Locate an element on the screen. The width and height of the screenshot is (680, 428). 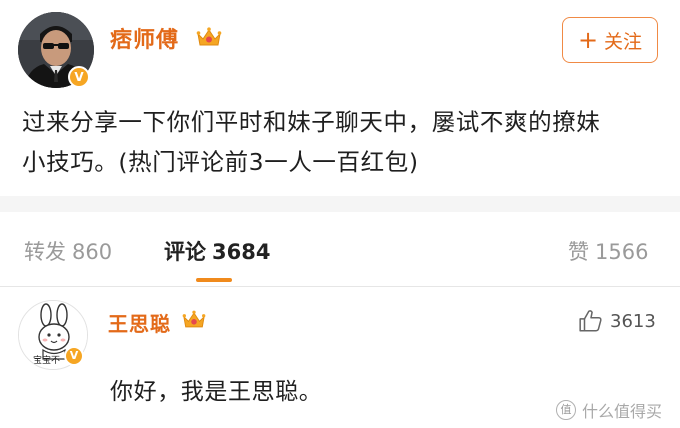
tab-comments-label: 评论 is located at coordinates (185, 252).